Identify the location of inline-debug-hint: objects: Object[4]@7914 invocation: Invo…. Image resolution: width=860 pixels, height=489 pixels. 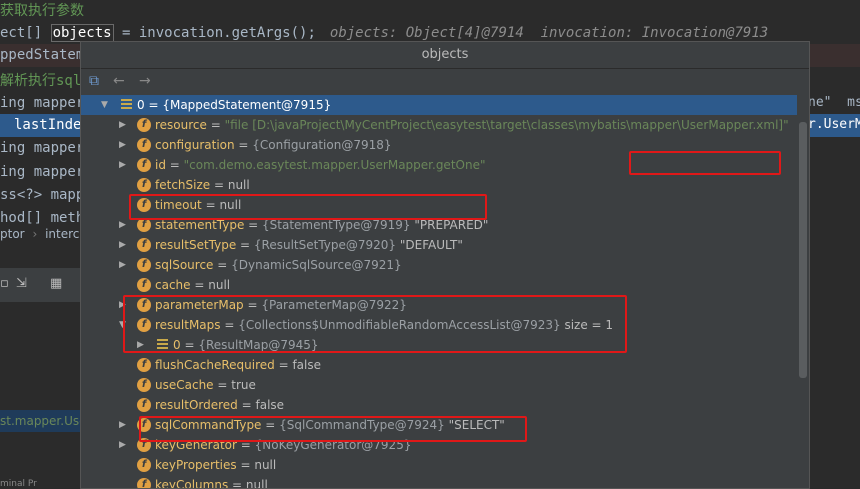
(549, 33).